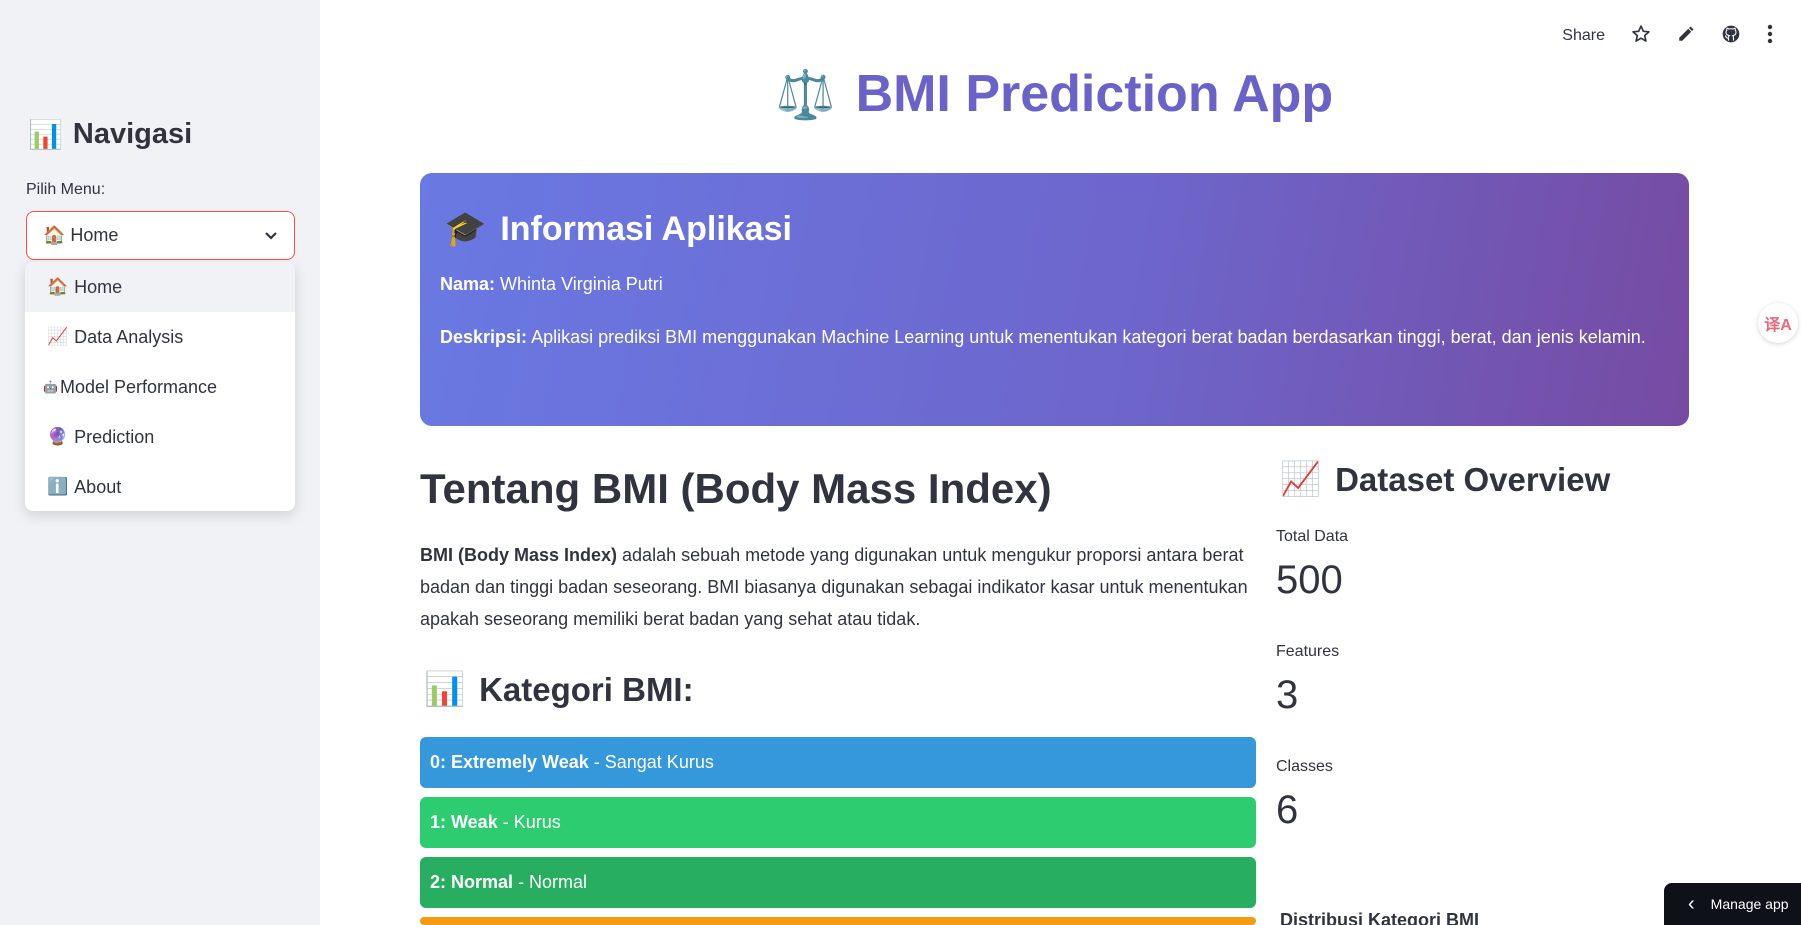  What do you see at coordinates (1287, 695) in the screenshot?
I see `metric-value-features: 3` at bounding box center [1287, 695].